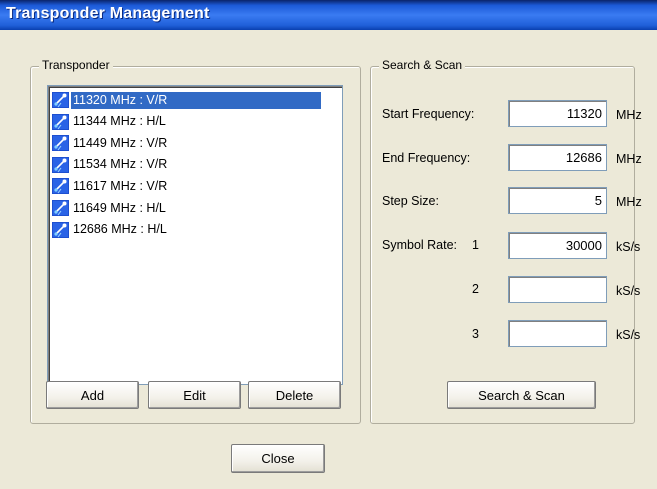 Image resolution: width=657 pixels, height=489 pixels. Describe the element at coordinates (475, 245) in the screenshot. I see `symbol-rate-1-index: 1` at that location.